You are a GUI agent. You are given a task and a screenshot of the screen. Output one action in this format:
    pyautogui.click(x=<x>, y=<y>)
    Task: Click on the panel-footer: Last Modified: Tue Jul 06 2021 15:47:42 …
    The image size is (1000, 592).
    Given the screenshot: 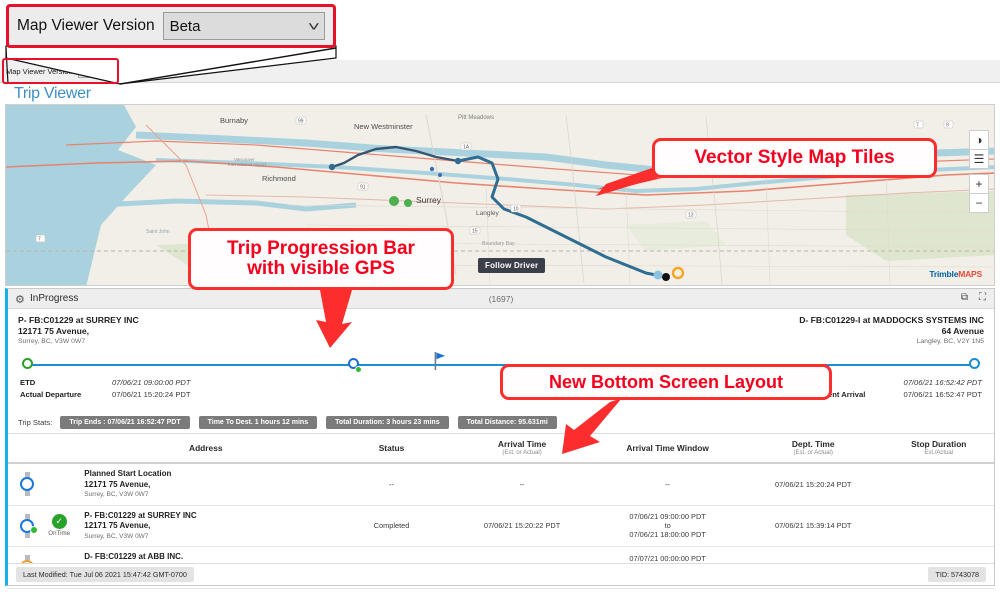 What is the action you would take?
    pyautogui.click(x=501, y=574)
    